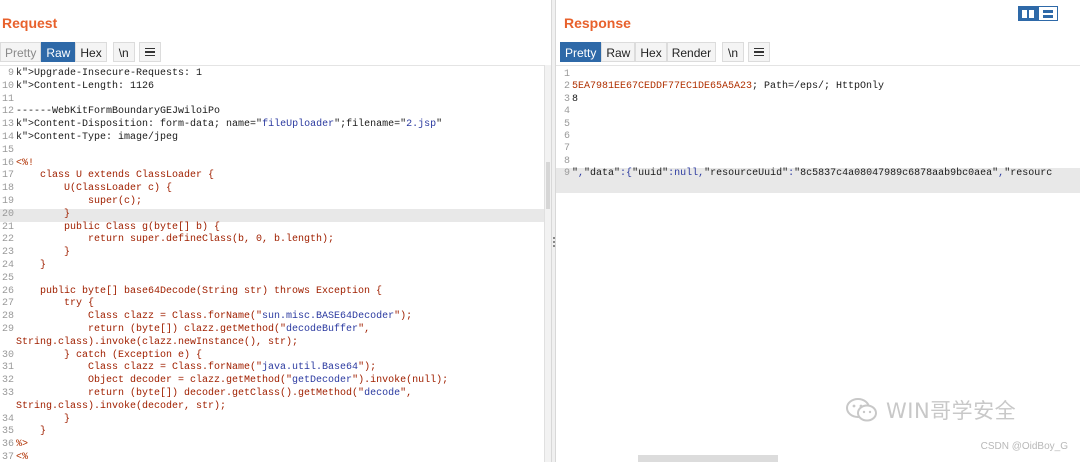 This screenshot has height=462, width=1080. I want to click on split-layout-icon, so click(1028, 13).